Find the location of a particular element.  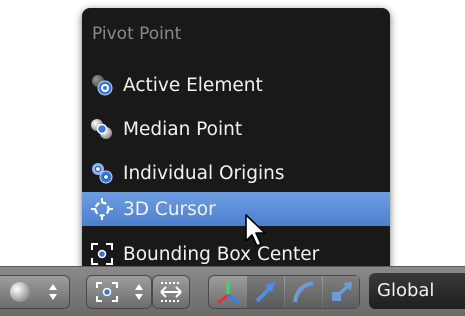

transform-orientation-value: Global is located at coordinates (406, 290).